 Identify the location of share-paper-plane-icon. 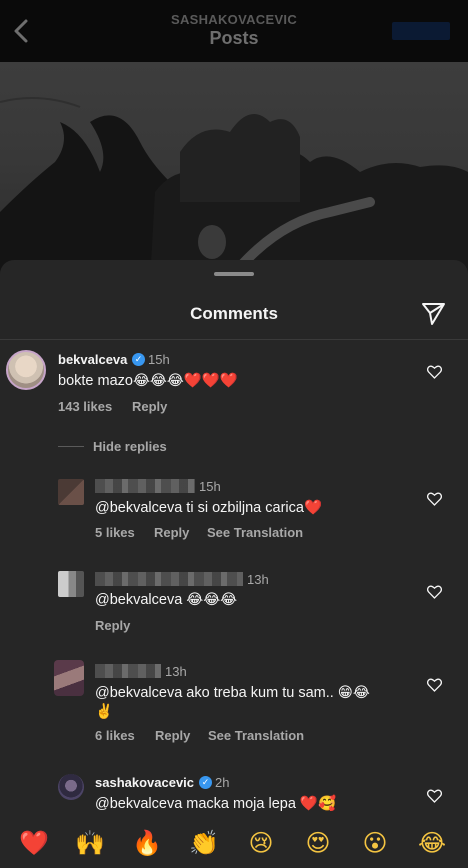
(433, 313).